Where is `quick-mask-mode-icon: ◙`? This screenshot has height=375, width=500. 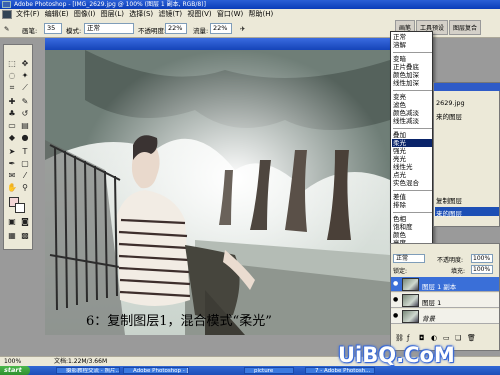 quick-mask-mode-icon: ◙ is located at coordinates (25, 222).